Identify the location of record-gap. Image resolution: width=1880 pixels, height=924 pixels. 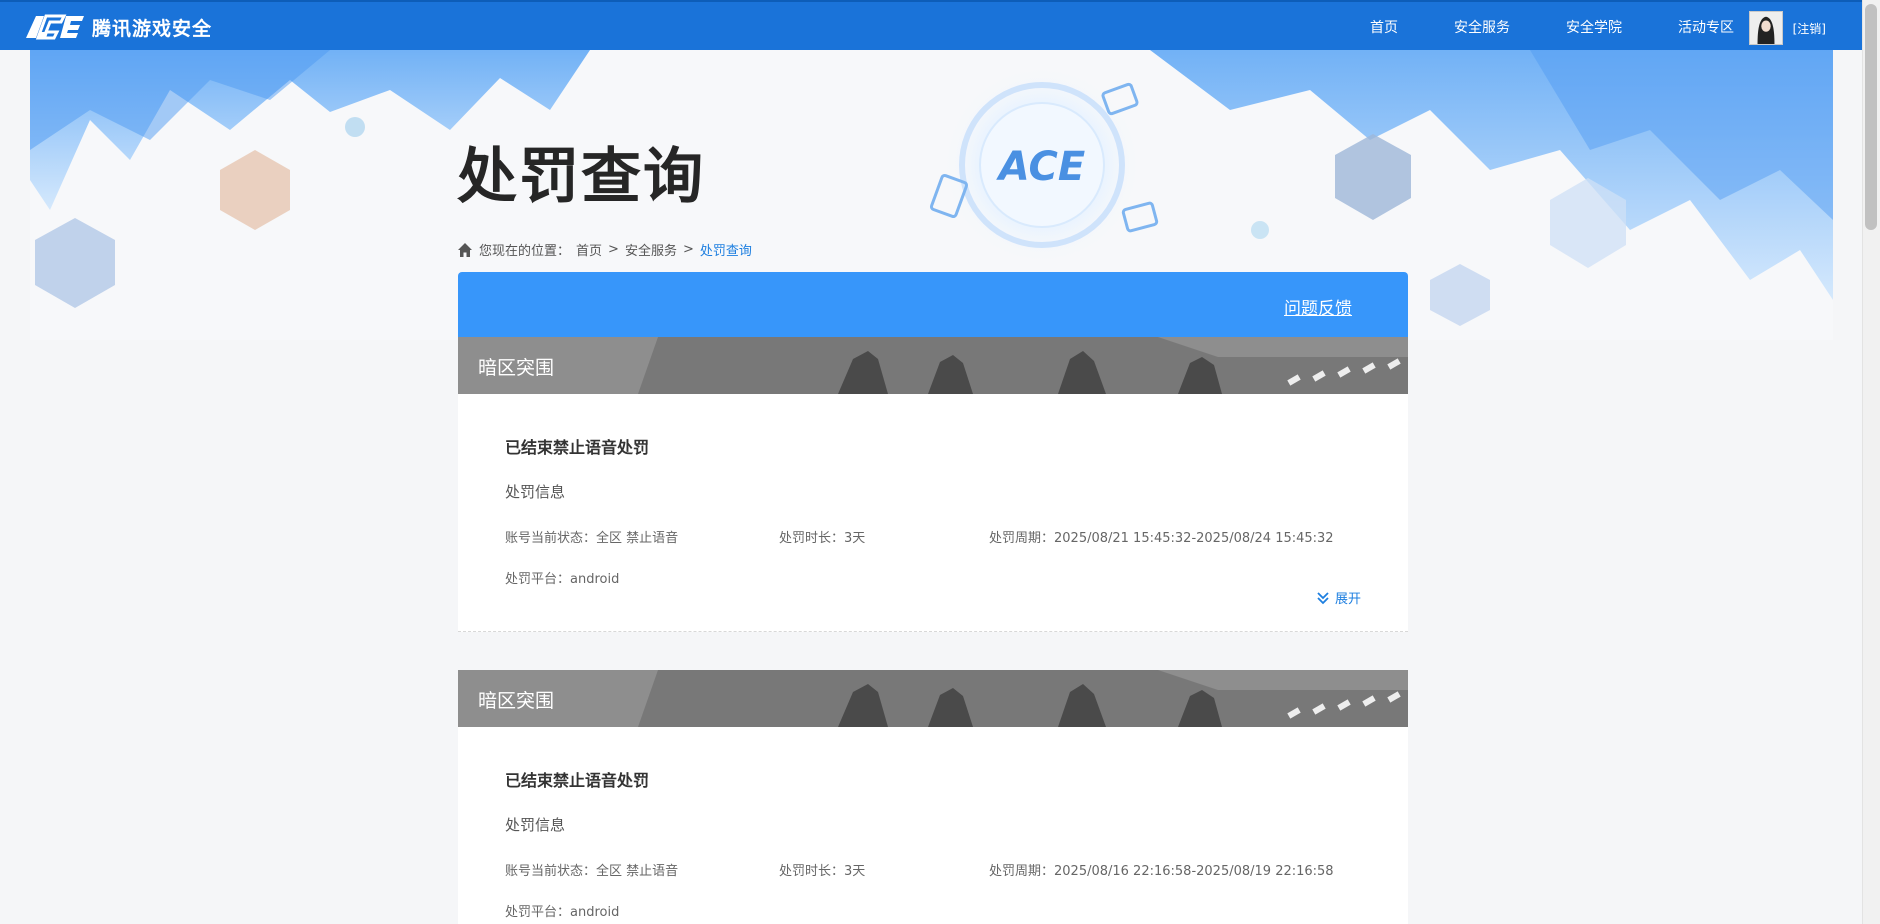
(933, 651).